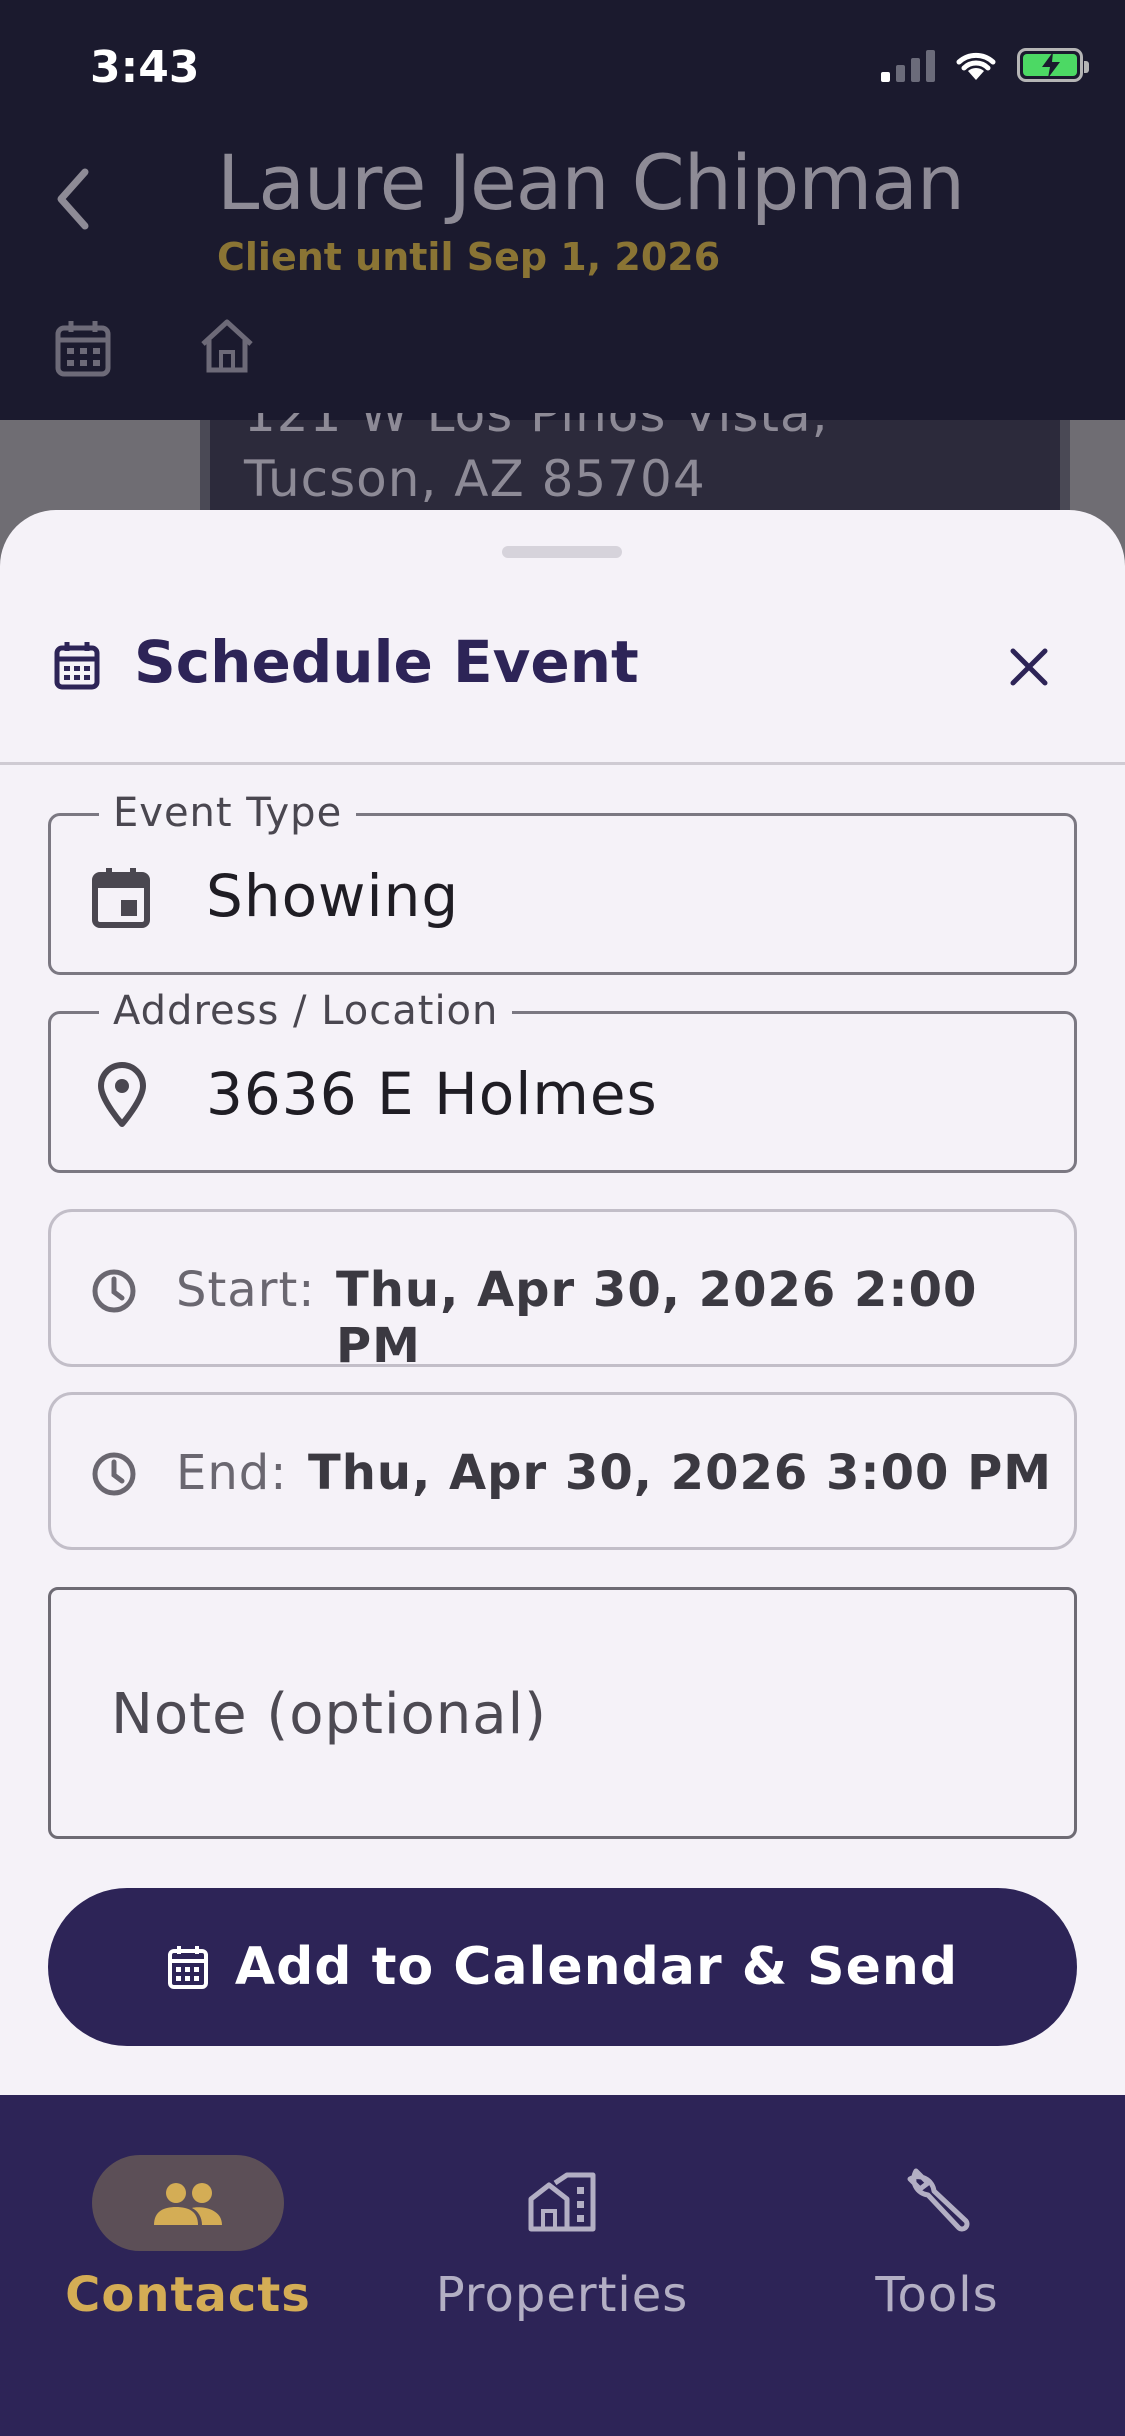 Image resolution: width=1125 pixels, height=2436 pixels. I want to click on wrench-icon, so click(938, 2200).